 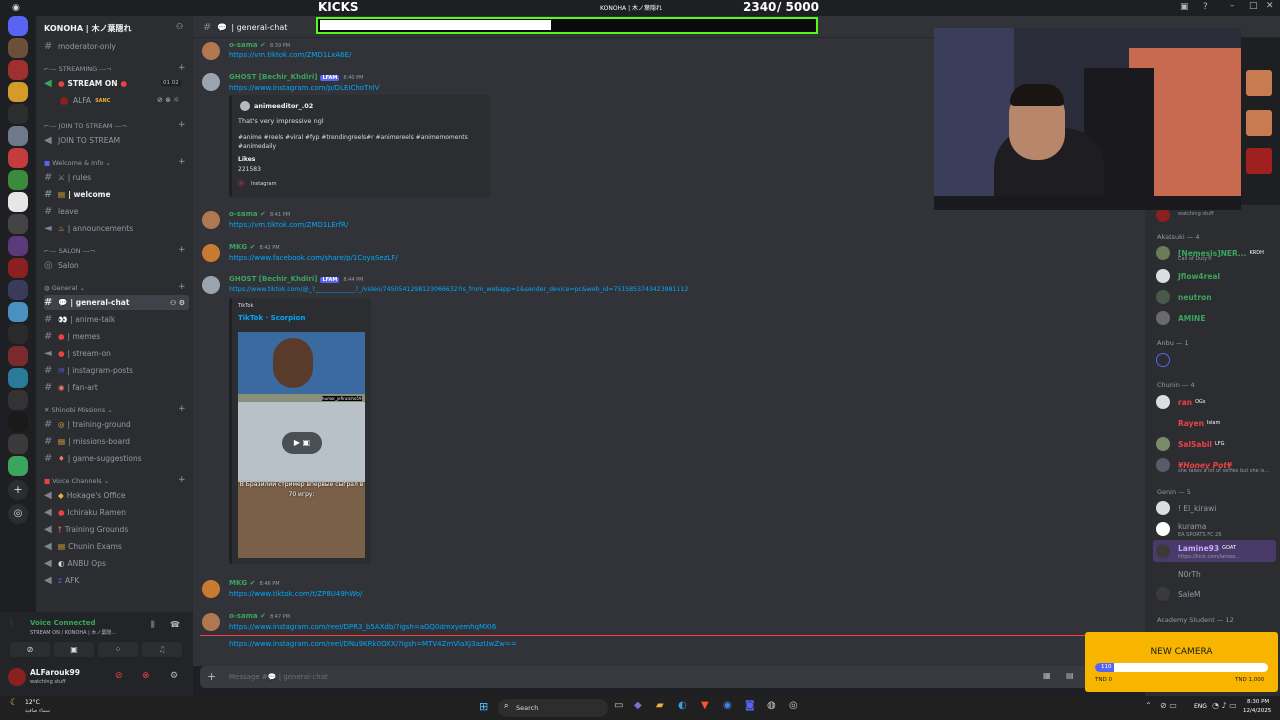 What do you see at coordinates (296, 279) in the screenshot?
I see `message-author: GHOST [Bechir_Khdiri] LFAM 8:44 PM` at bounding box center [296, 279].